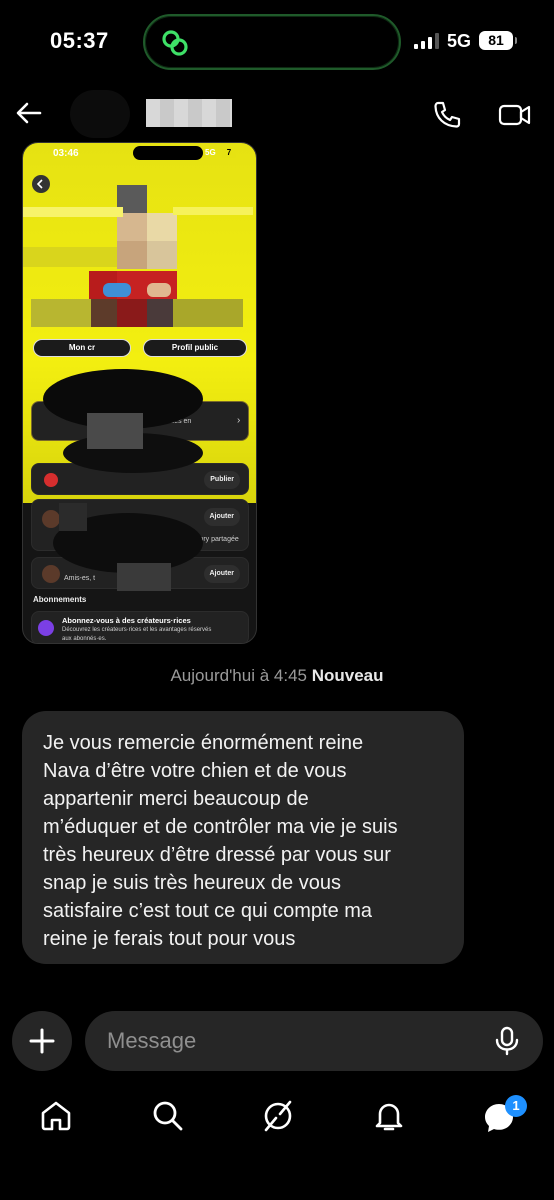 The image size is (554, 1200). I want to click on contact-avatar, so click(100, 114).